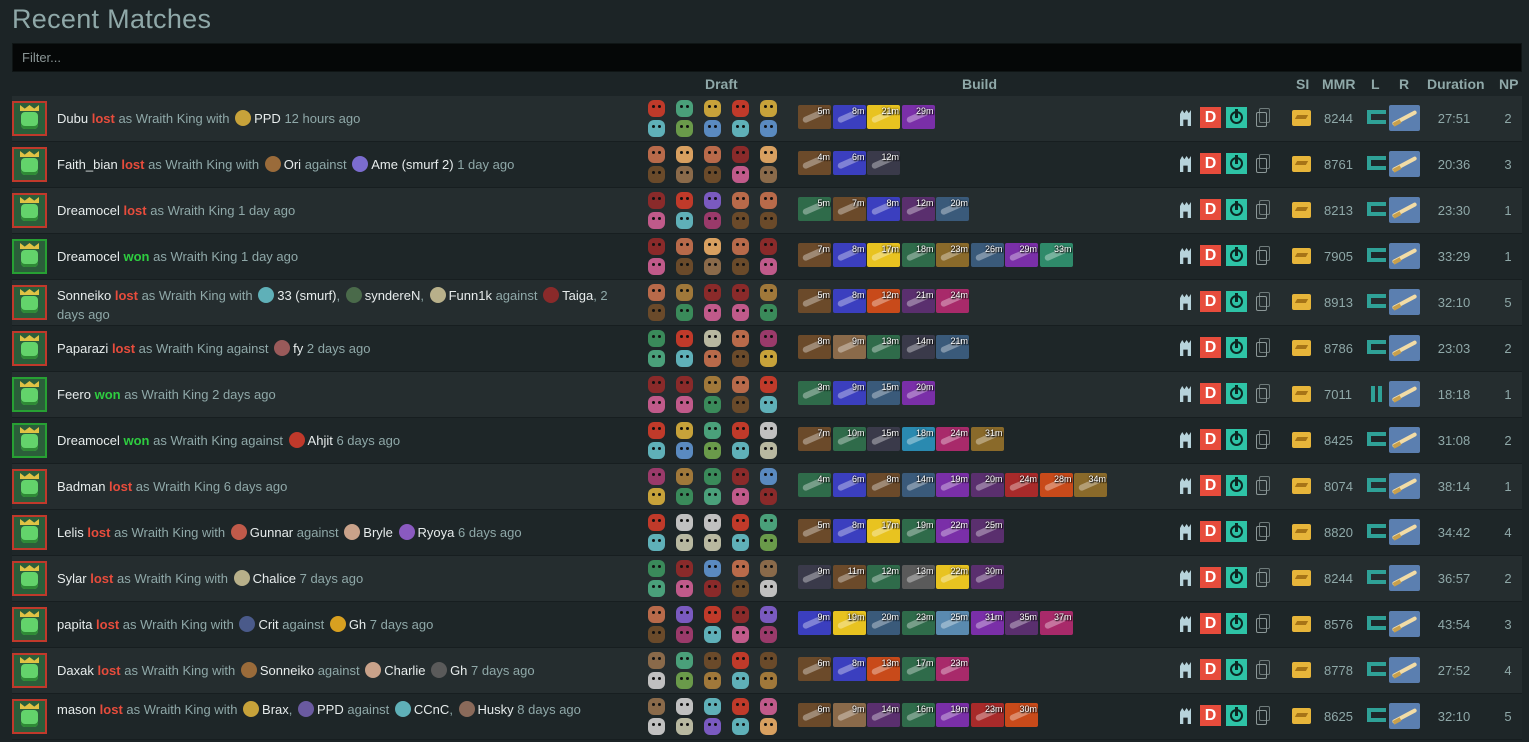 This screenshot has width=1529, height=742. What do you see at coordinates (431, 709) in the screenshot?
I see `player-name: CCnC` at bounding box center [431, 709].